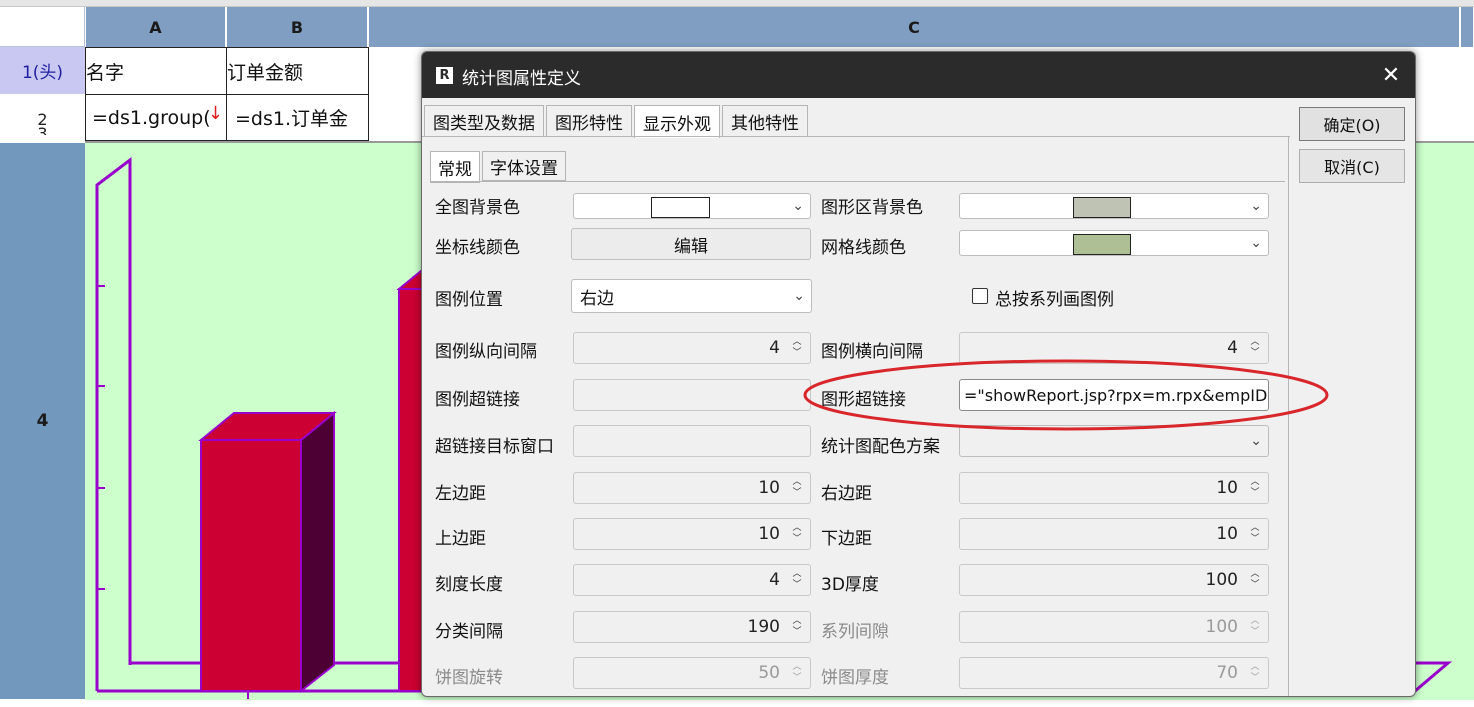 The image size is (1474, 707). I want to click on color-scheme-label: 统计图配色方案, so click(880, 447).